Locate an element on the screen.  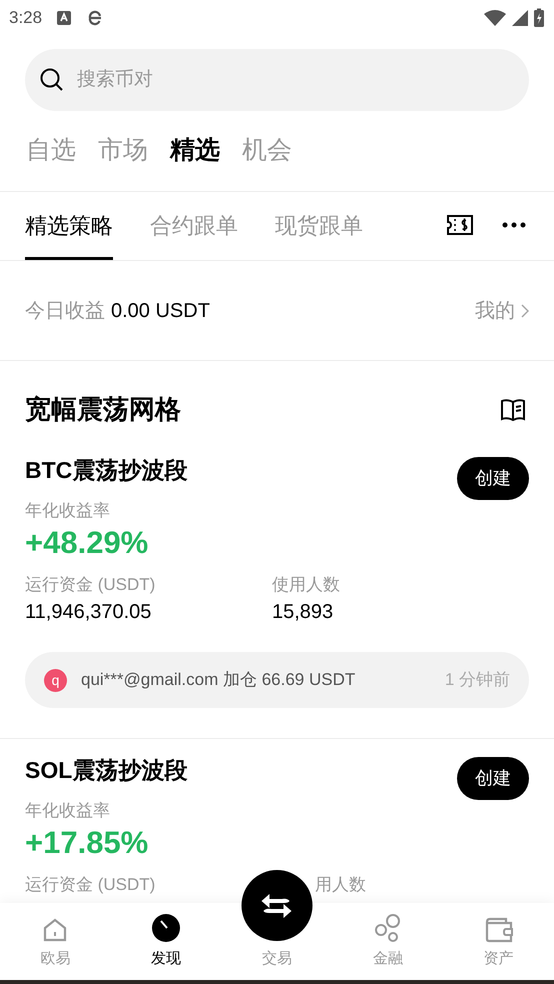
users-label: 用人数 is located at coordinates (340, 885).